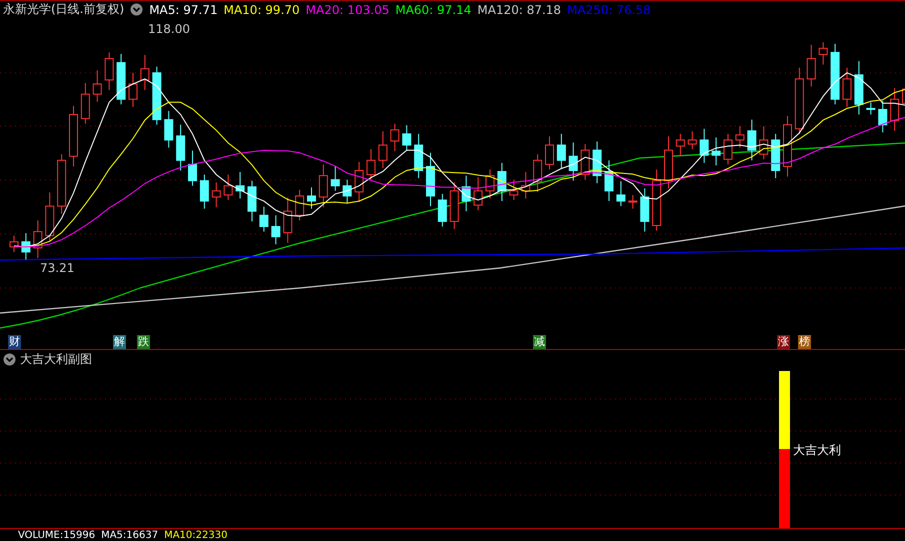 This screenshot has height=541, width=905. What do you see at coordinates (56, 359) in the screenshot?
I see `panel-title: 大吉大利副图` at bounding box center [56, 359].